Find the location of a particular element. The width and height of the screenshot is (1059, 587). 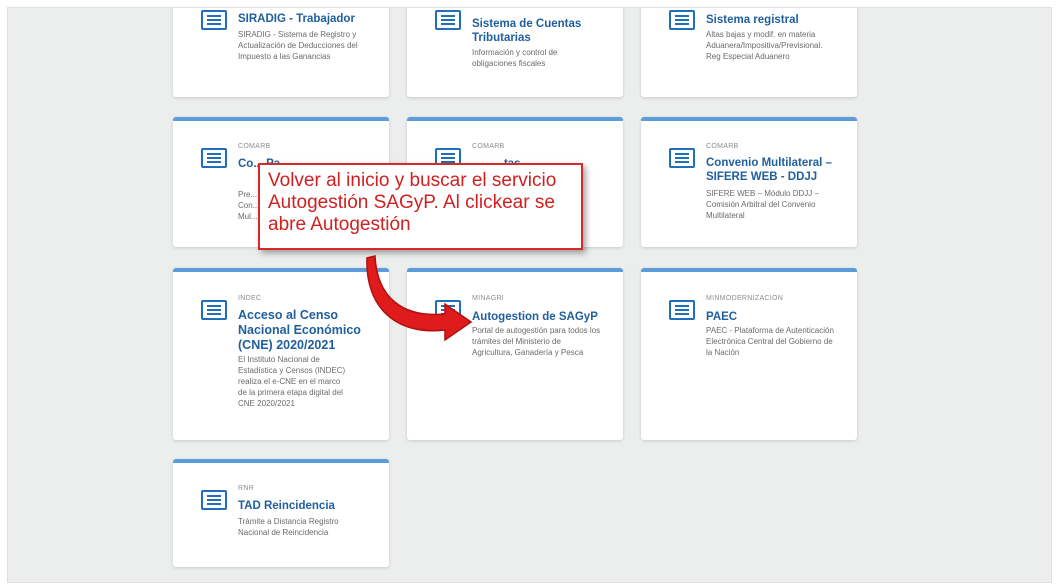

curved-arrow-icon is located at coordinates (419, 298).